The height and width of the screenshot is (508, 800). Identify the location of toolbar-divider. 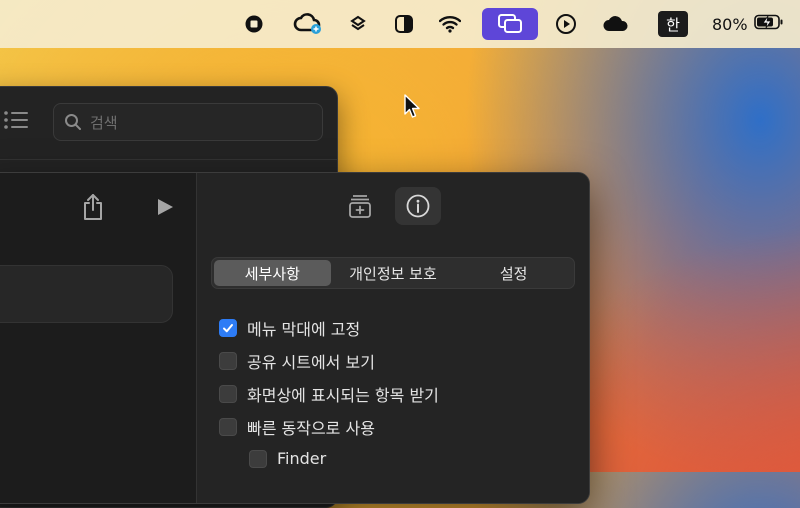
(168, 159).